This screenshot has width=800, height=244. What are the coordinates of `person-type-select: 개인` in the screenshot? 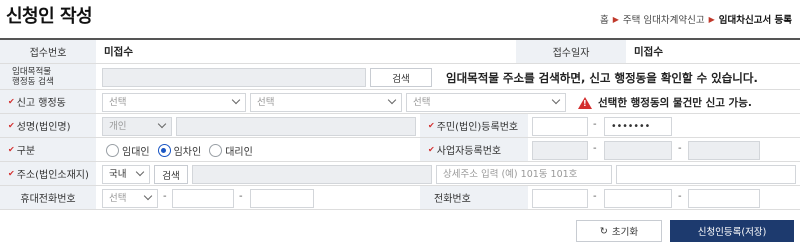 It's located at (137, 126).